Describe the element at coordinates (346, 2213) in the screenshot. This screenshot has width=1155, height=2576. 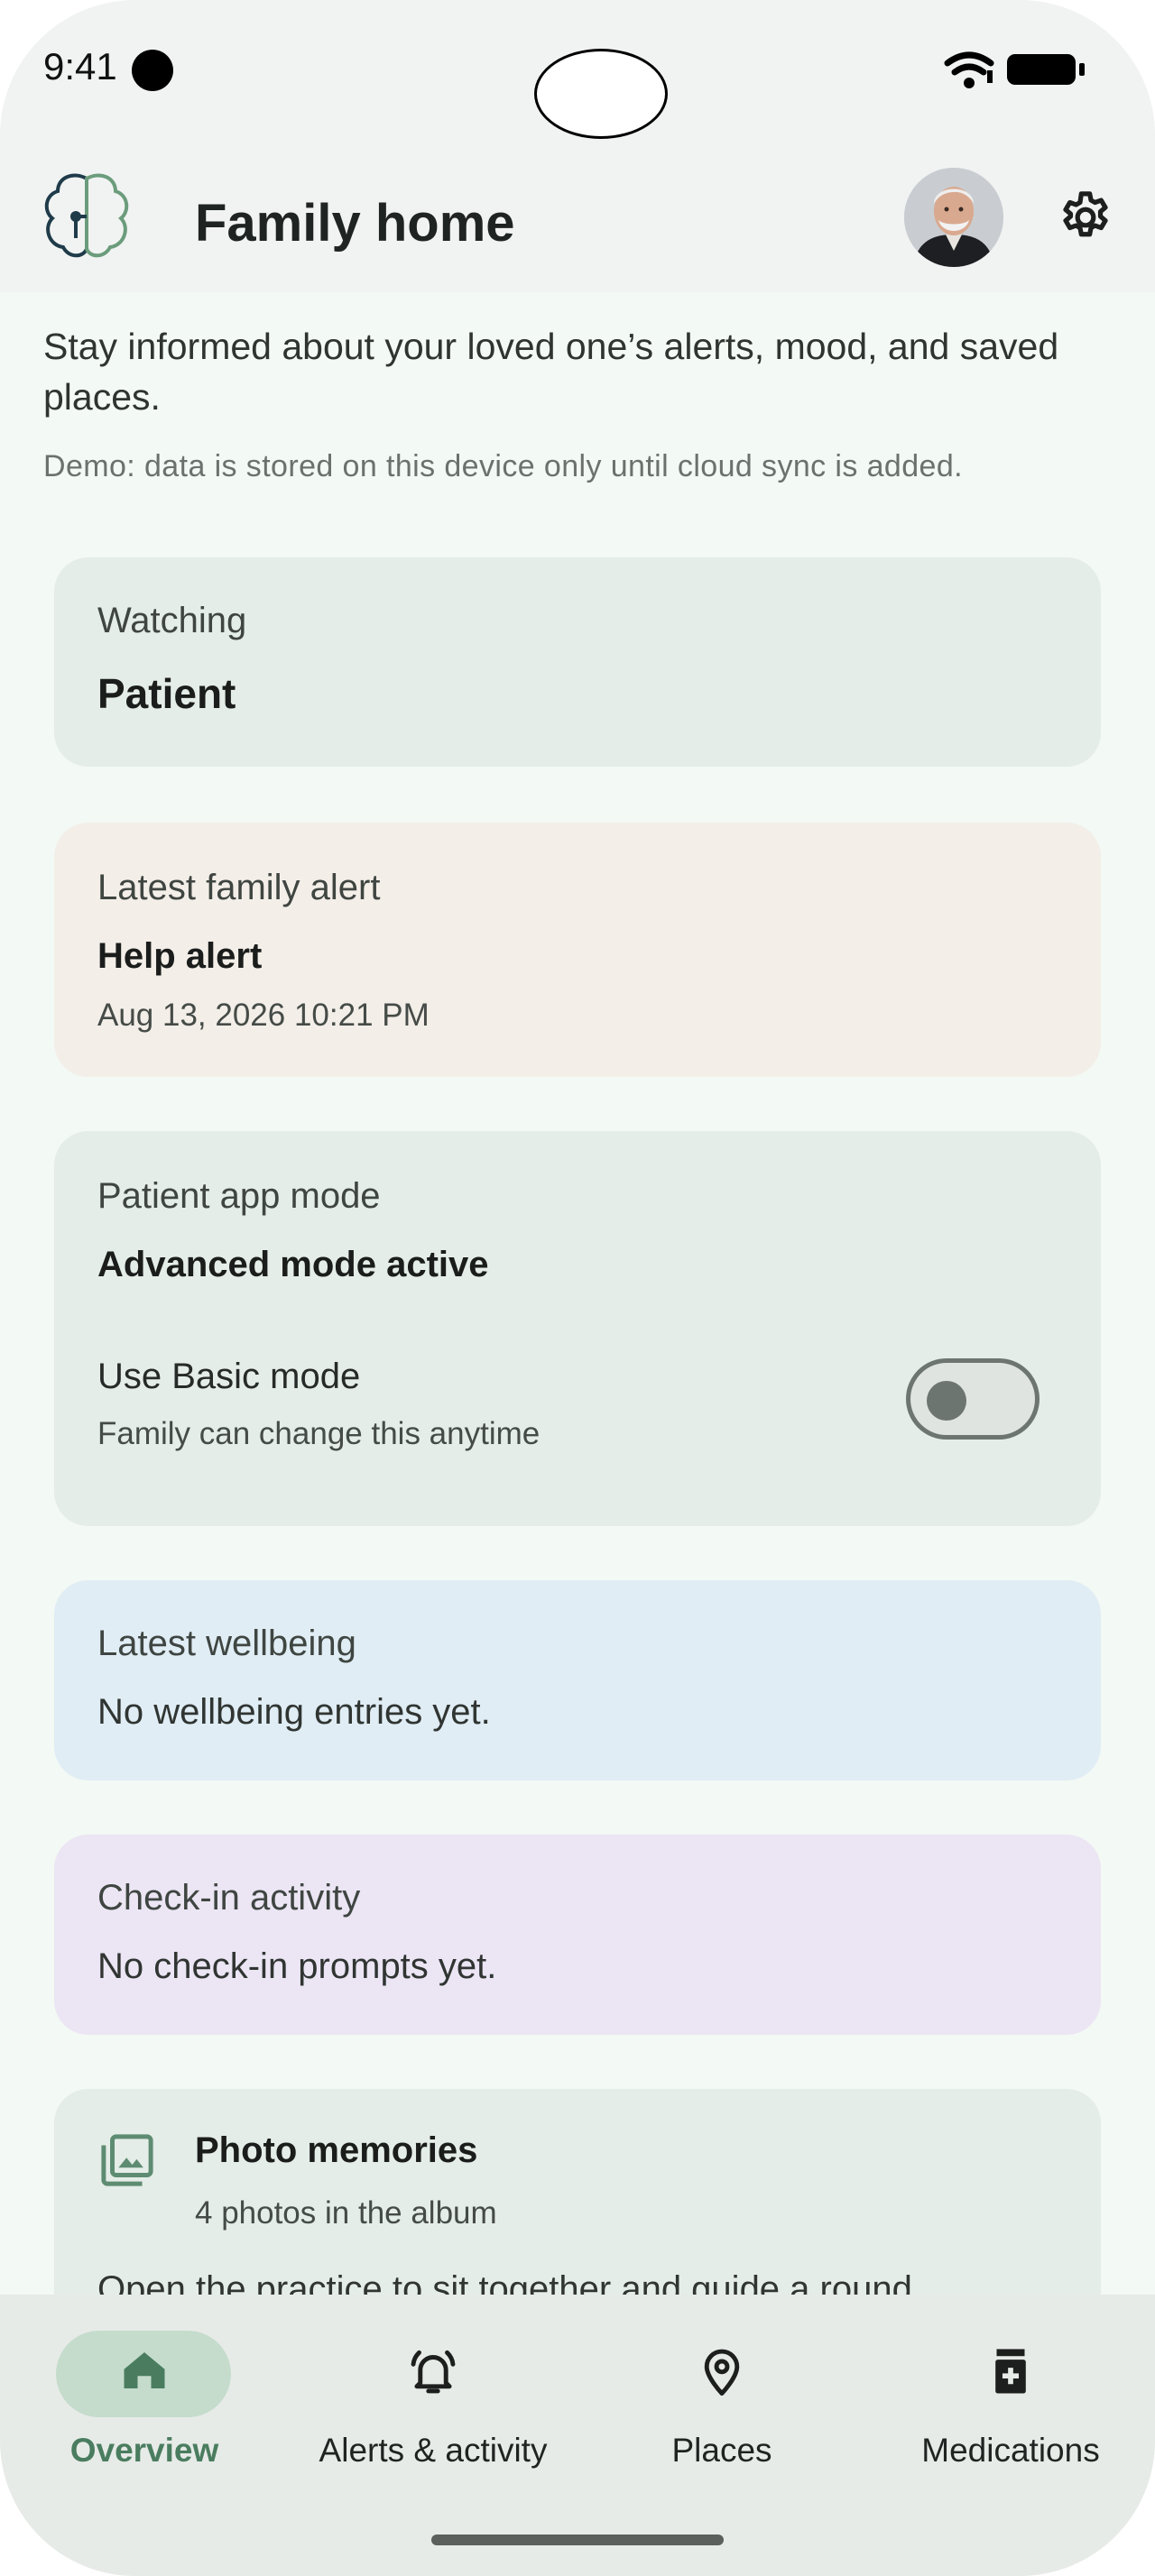
I see `photo-count: 4 photos in the album` at that location.